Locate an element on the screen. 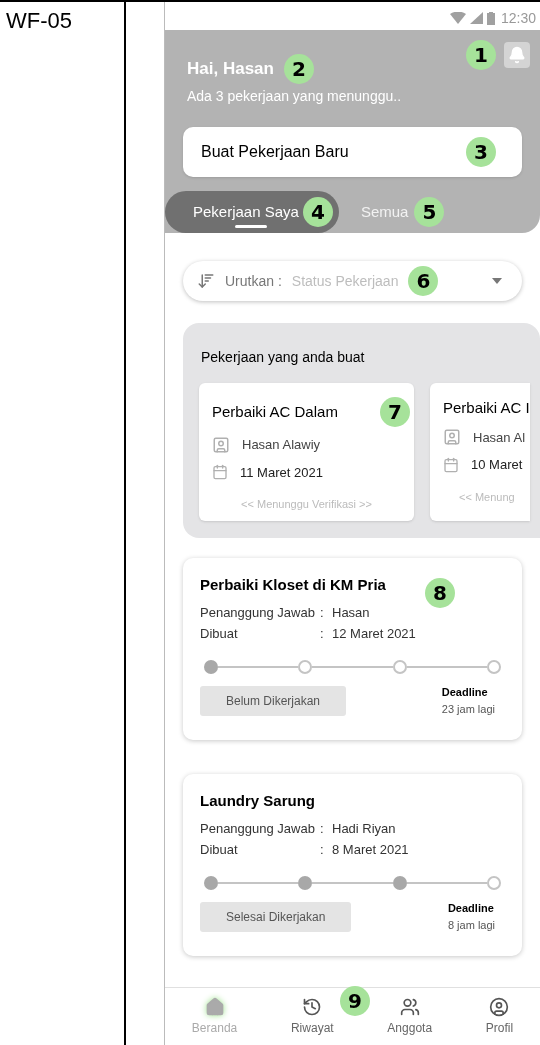  nav-item: Anggota is located at coordinates (410, 1016).